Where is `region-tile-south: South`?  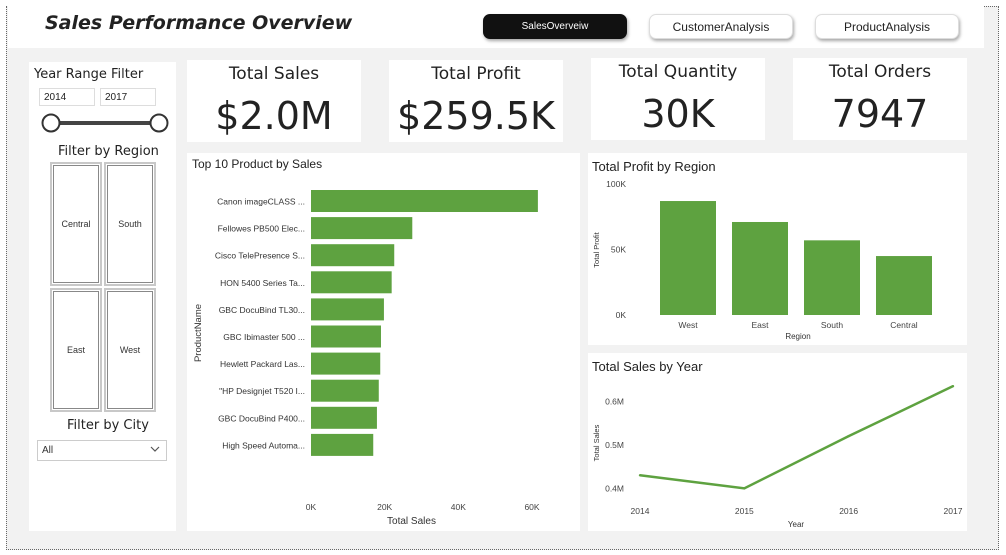 region-tile-south: South is located at coordinates (130, 224).